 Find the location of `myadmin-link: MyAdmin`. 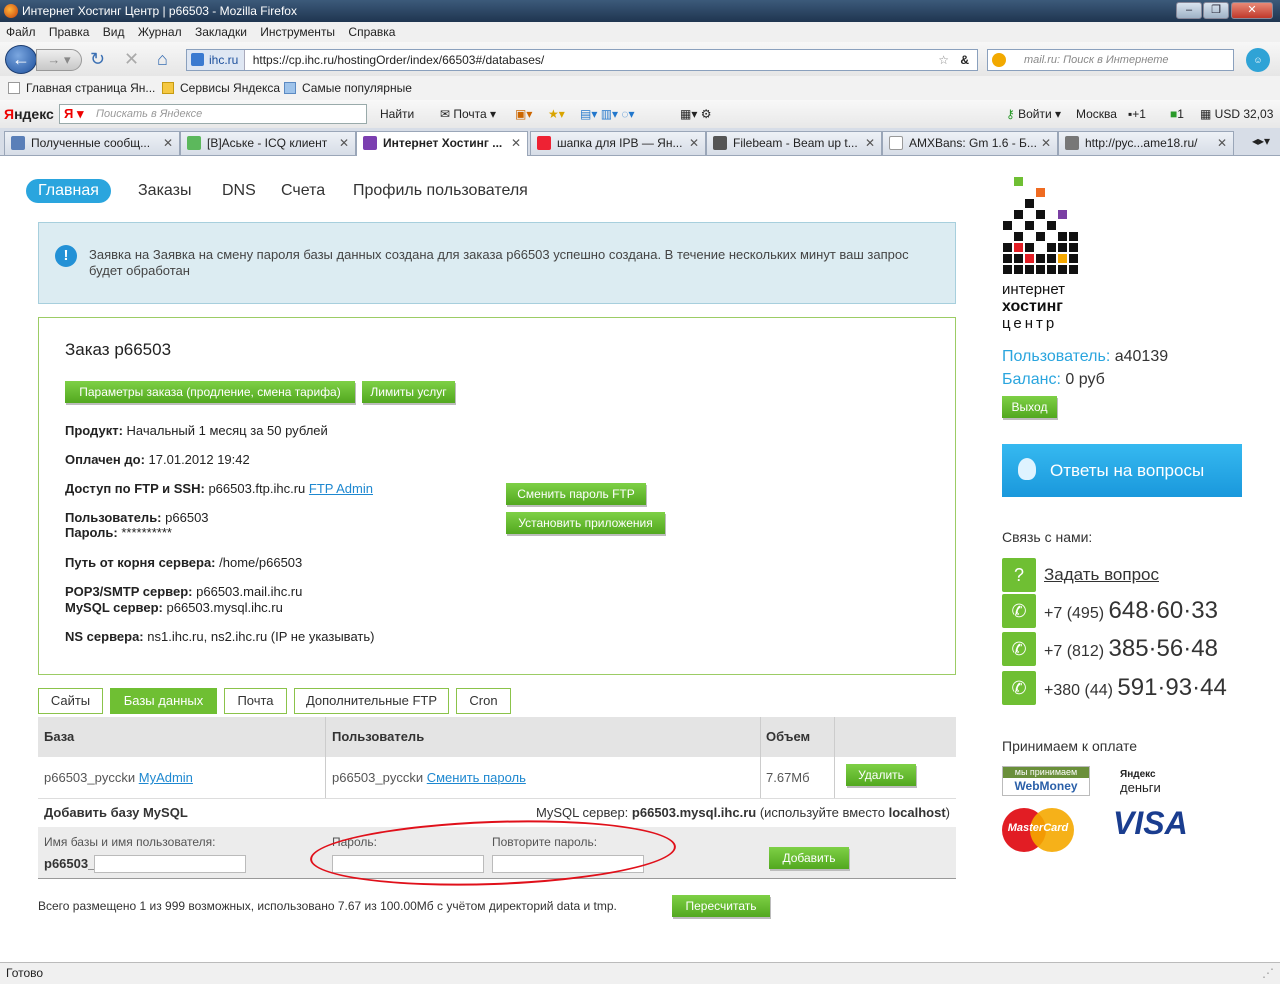

myadmin-link: MyAdmin is located at coordinates (166, 777).